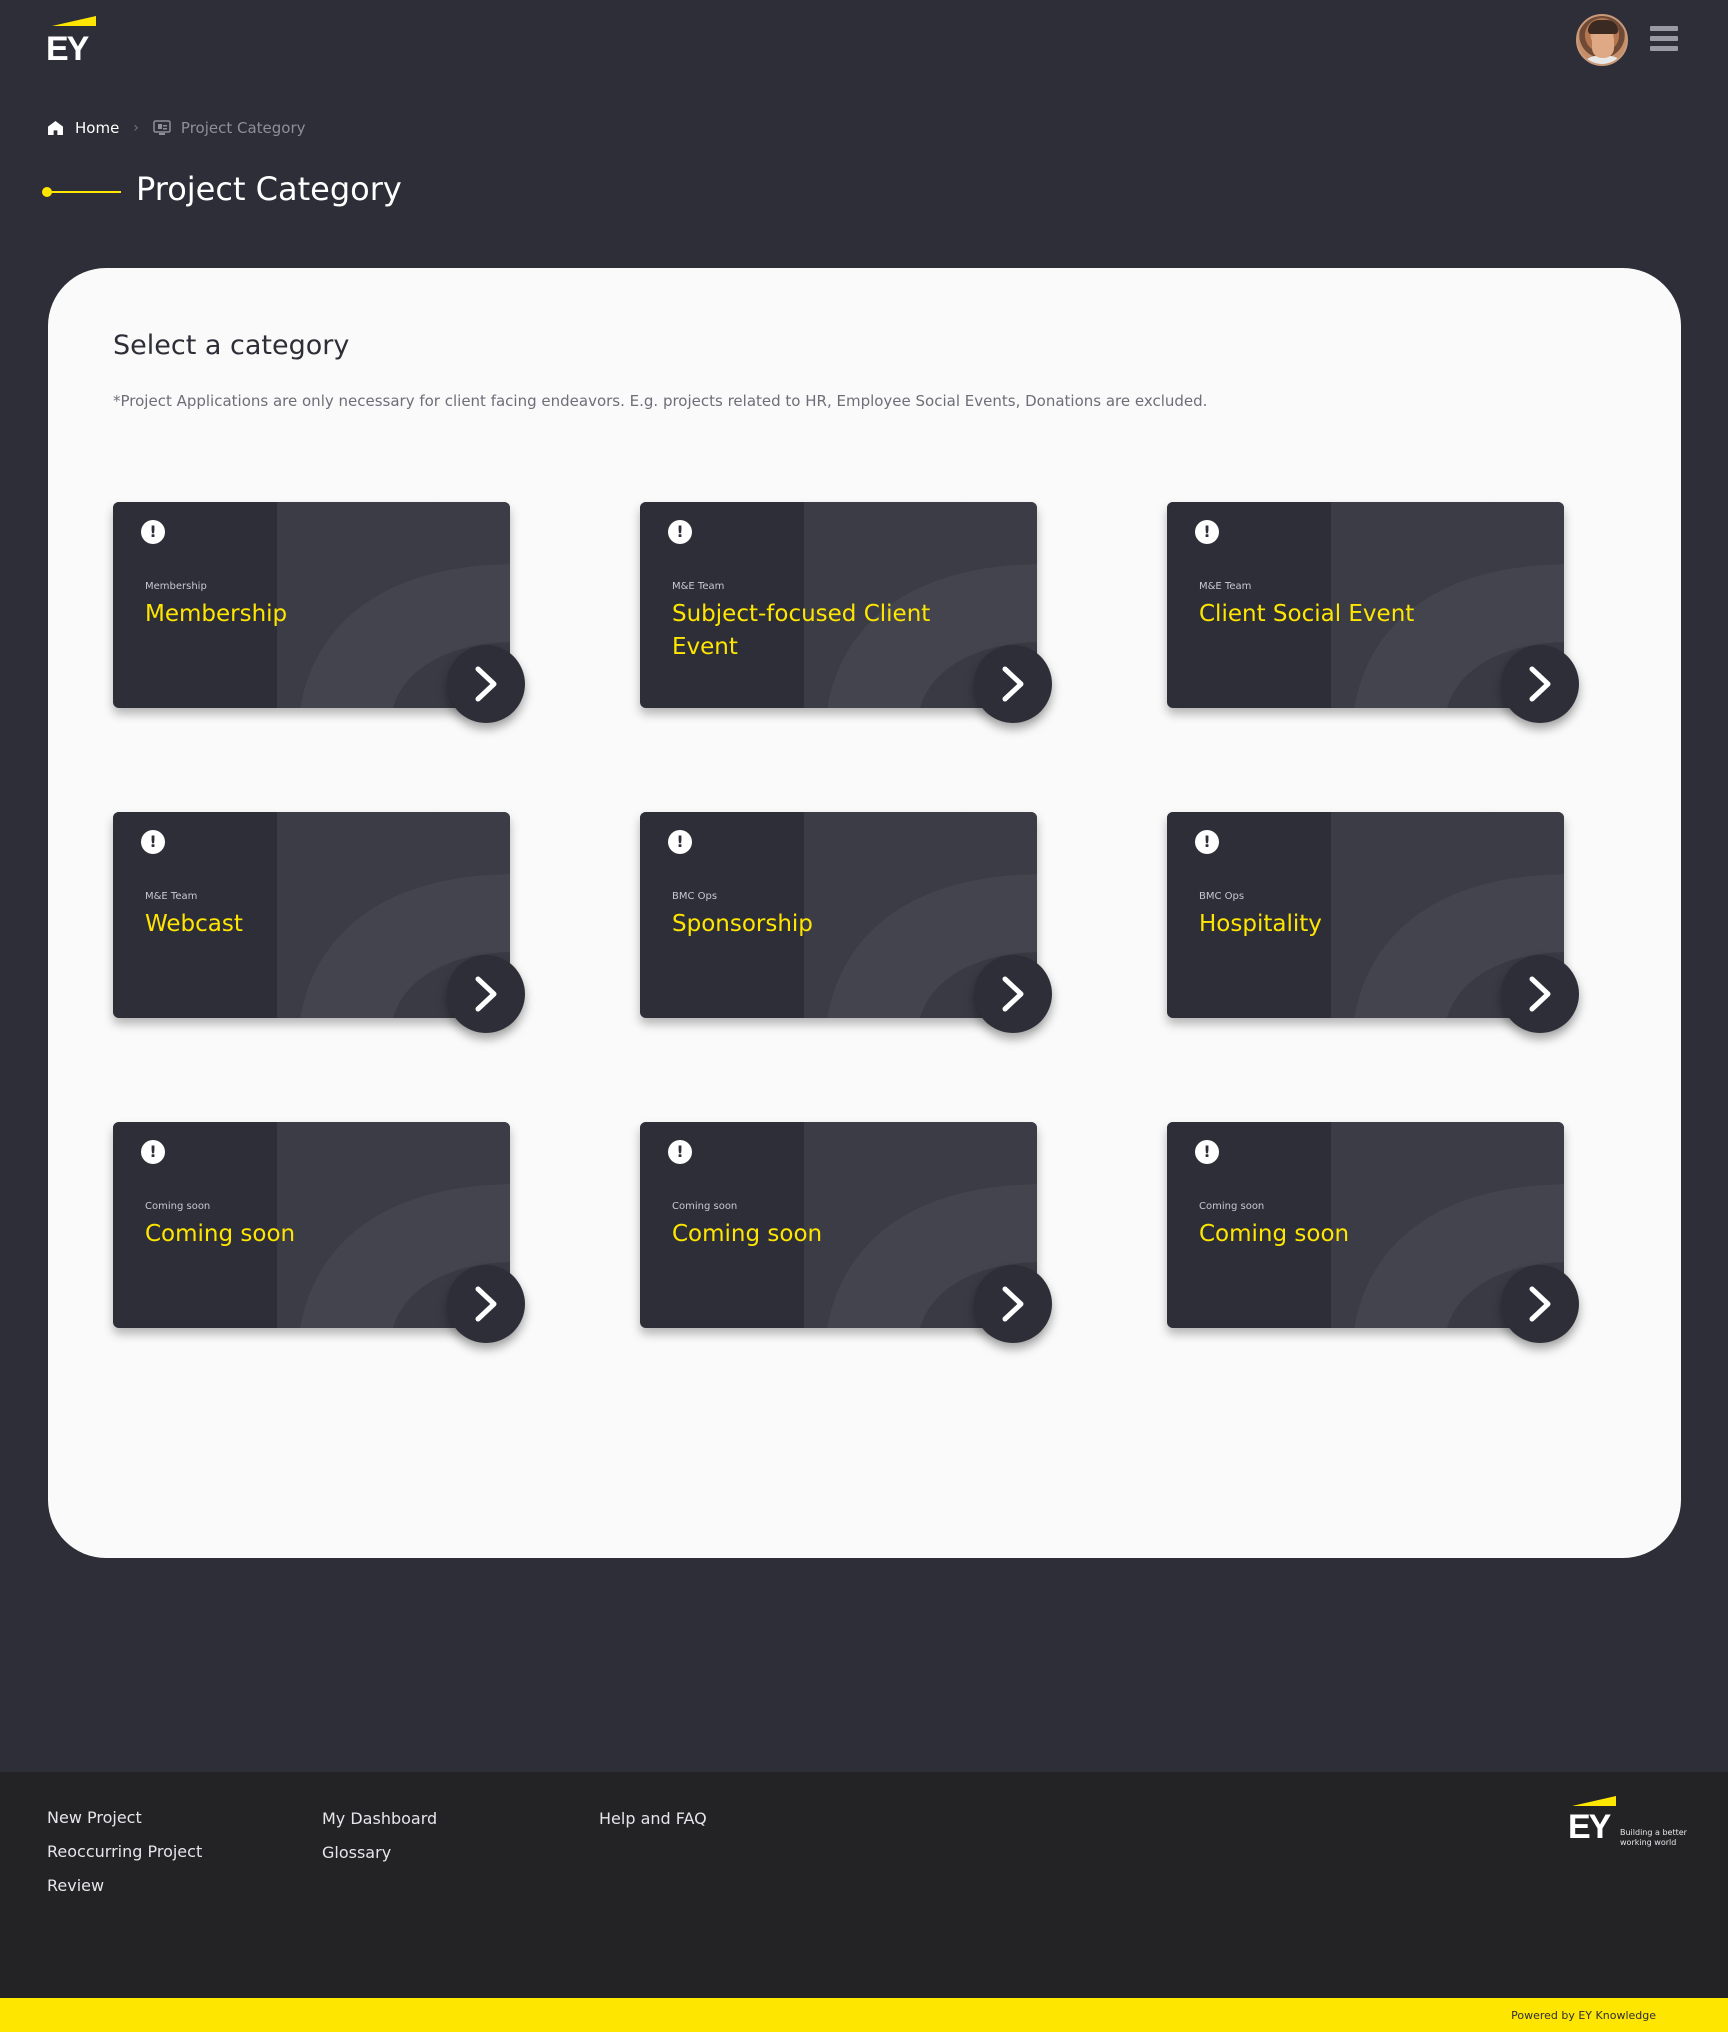 This screenshot has width=1728, height=2032. Describe the element at coordinates (231, 345) in the screenshot. I see `panel-heading: Select a category` at that location.